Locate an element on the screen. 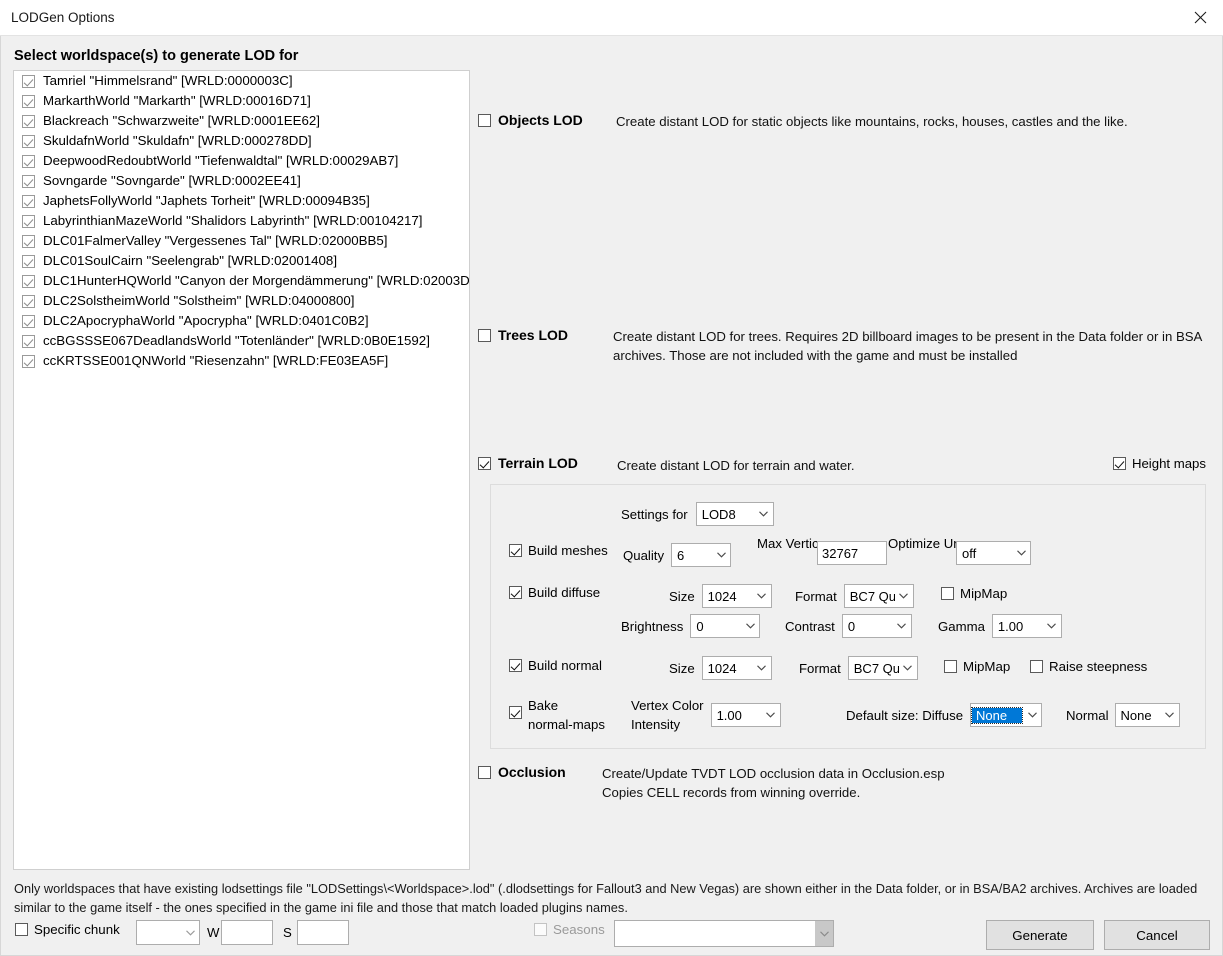  normal-format-select: BC7 Qu is located at coordinates (882, 668).